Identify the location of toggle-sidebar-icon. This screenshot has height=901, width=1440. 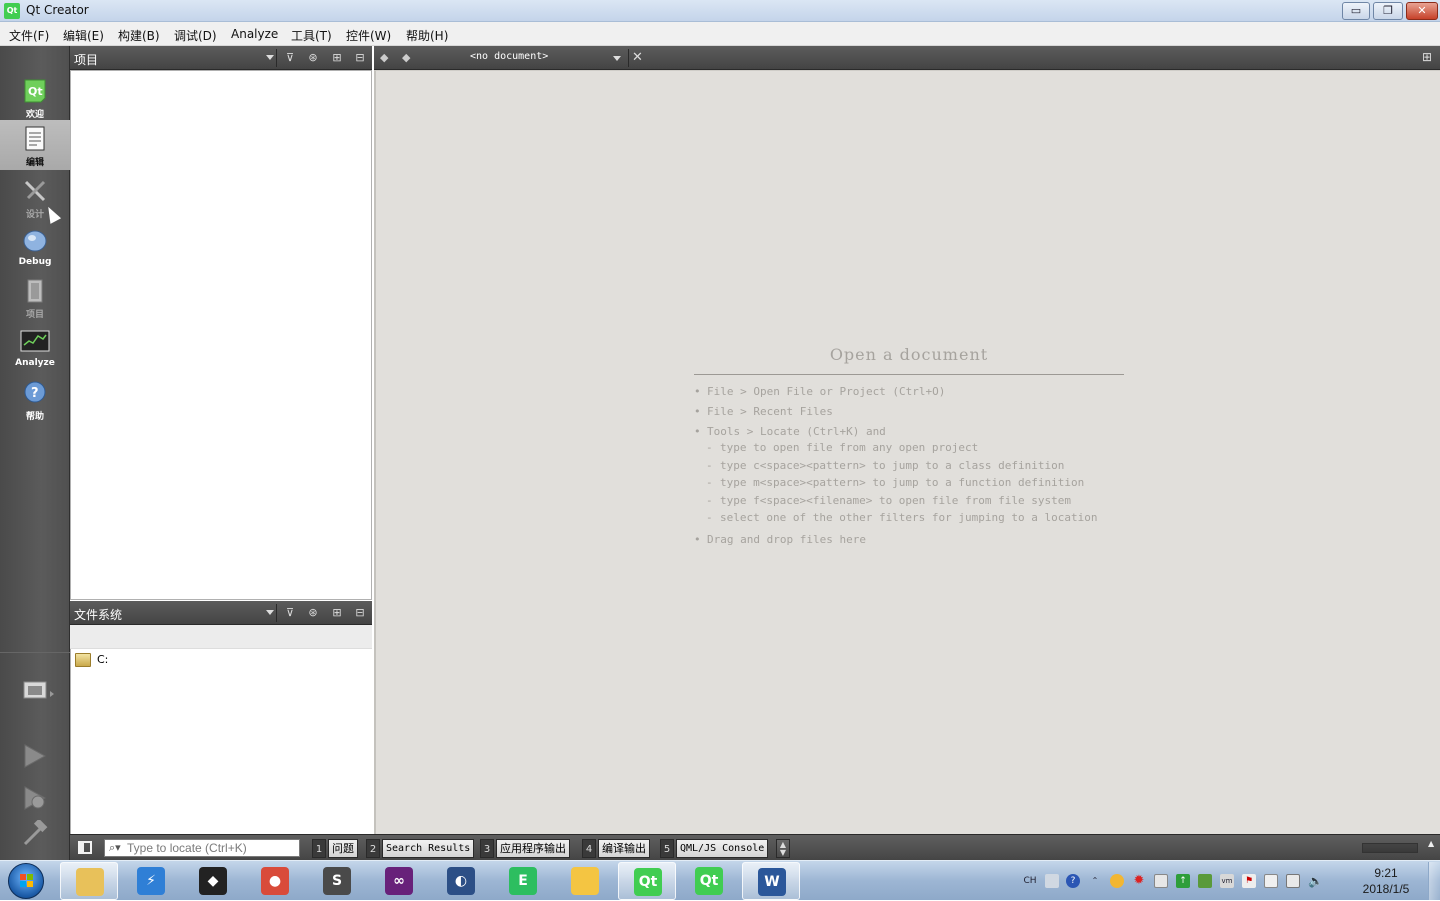
(85, 847).